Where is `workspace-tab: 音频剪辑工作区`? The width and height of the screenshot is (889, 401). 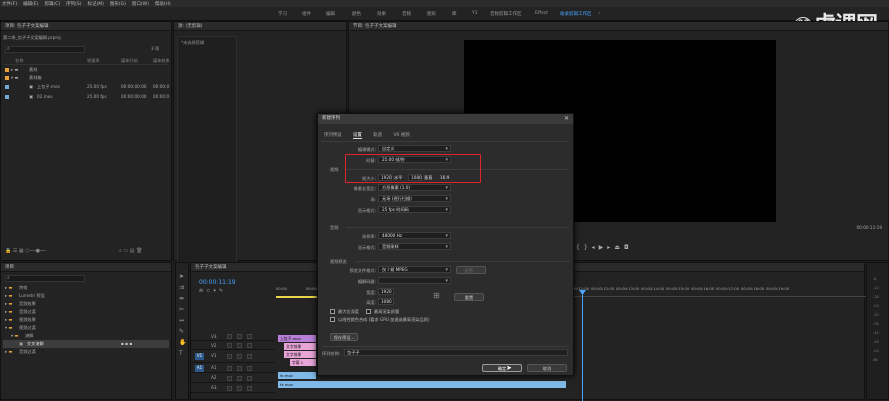 workspace-tab: 音频剪辑工作区 is located at coordinates (506, 14).